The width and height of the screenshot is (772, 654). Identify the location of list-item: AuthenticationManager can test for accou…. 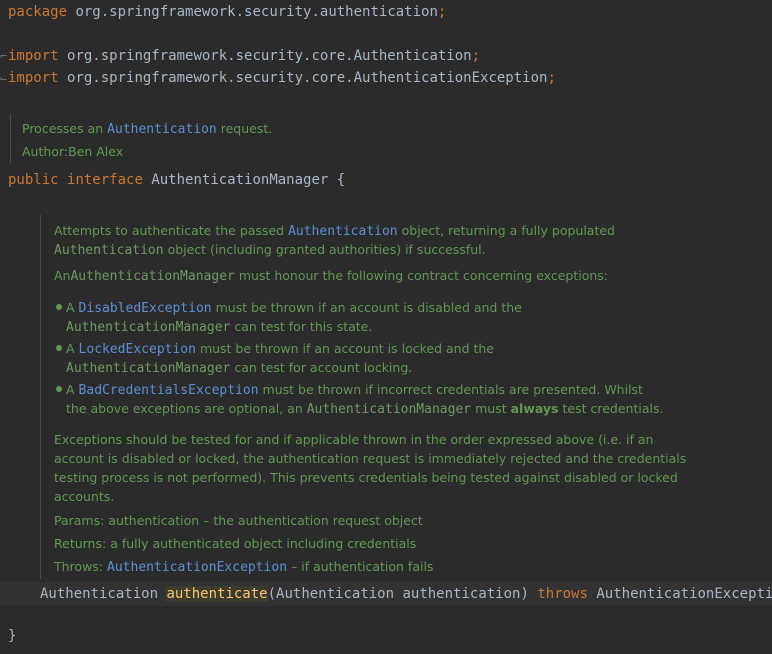
(239, 368).